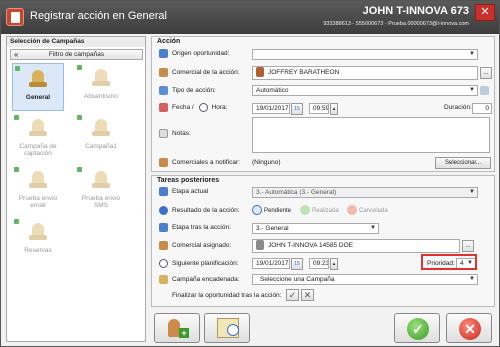 The height and width of the screenshot is (347, 500). I want to click on notificar-row: Comerciales a notificar:, so click(199, 163).